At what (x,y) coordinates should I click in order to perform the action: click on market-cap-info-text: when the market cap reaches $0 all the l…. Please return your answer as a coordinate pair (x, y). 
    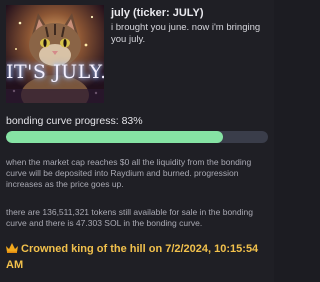
    Looking at the image, I should click on (129, 173).